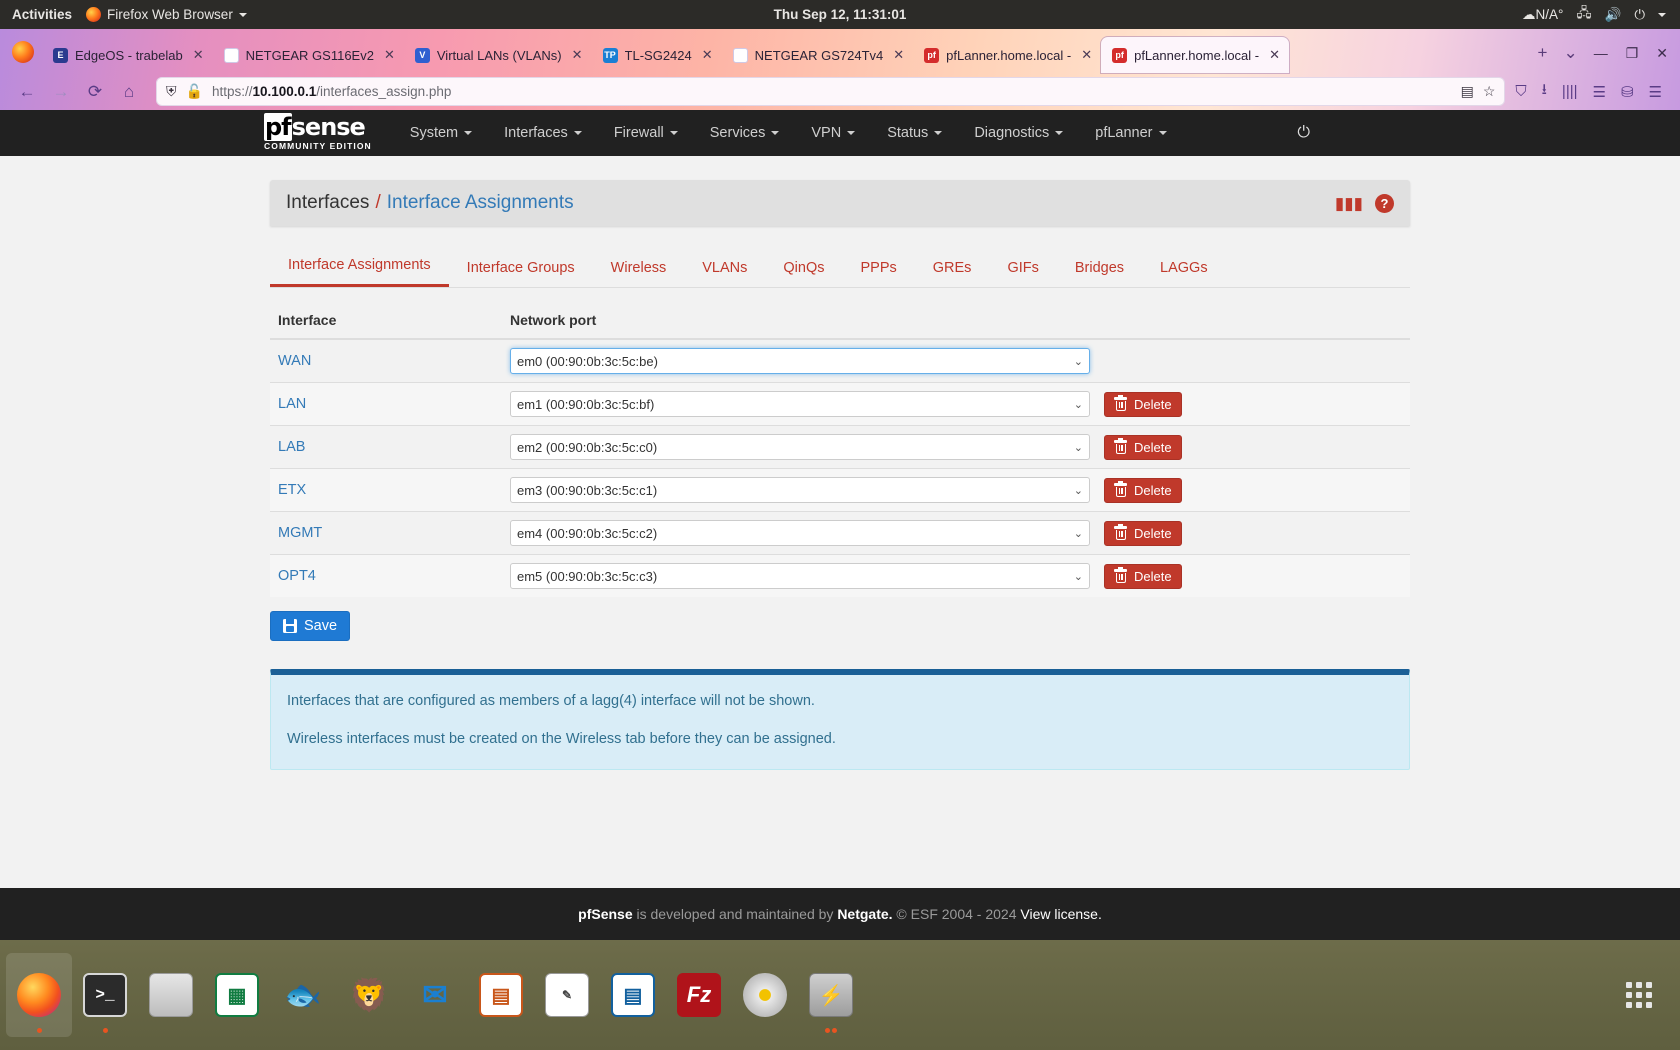  What do you see at coordinates (1601, 53) in the screenshot?
I see `minimize-button: —` at bounding box center [1601, 53].